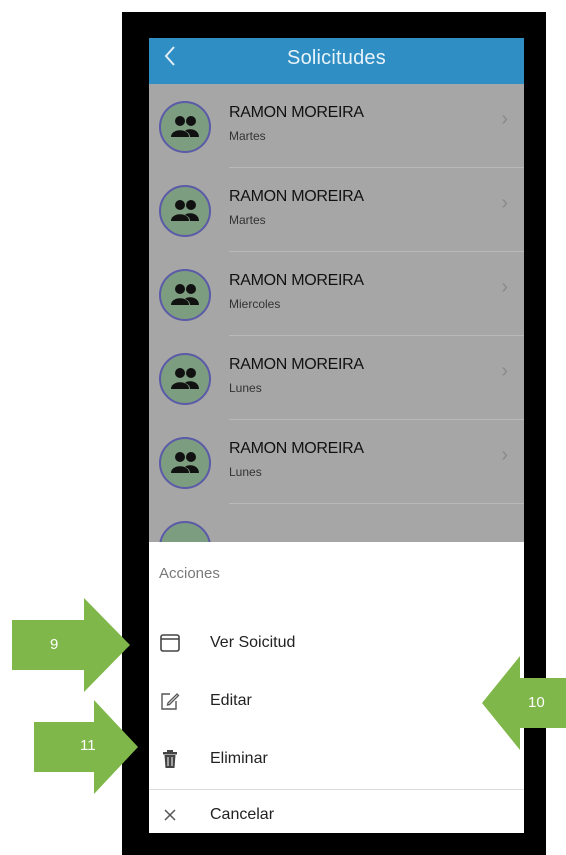  What do you see at coordinates (88, 745) in the screenshot?
I see `annotation-label-11: 11` at bounding box center [88, 745].